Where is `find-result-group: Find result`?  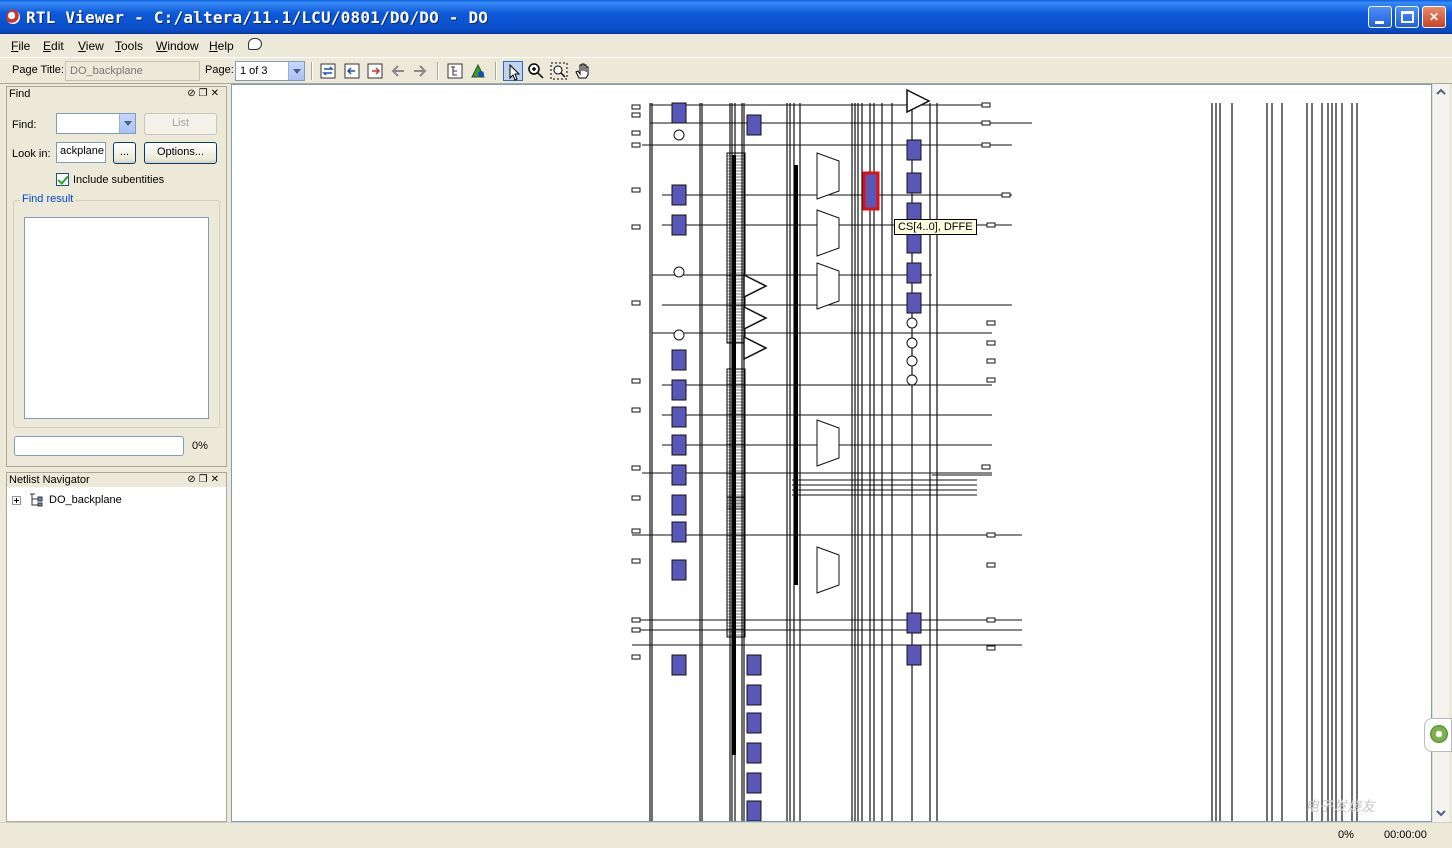 find-result-group: Find result is located at coordinates (116, 310).